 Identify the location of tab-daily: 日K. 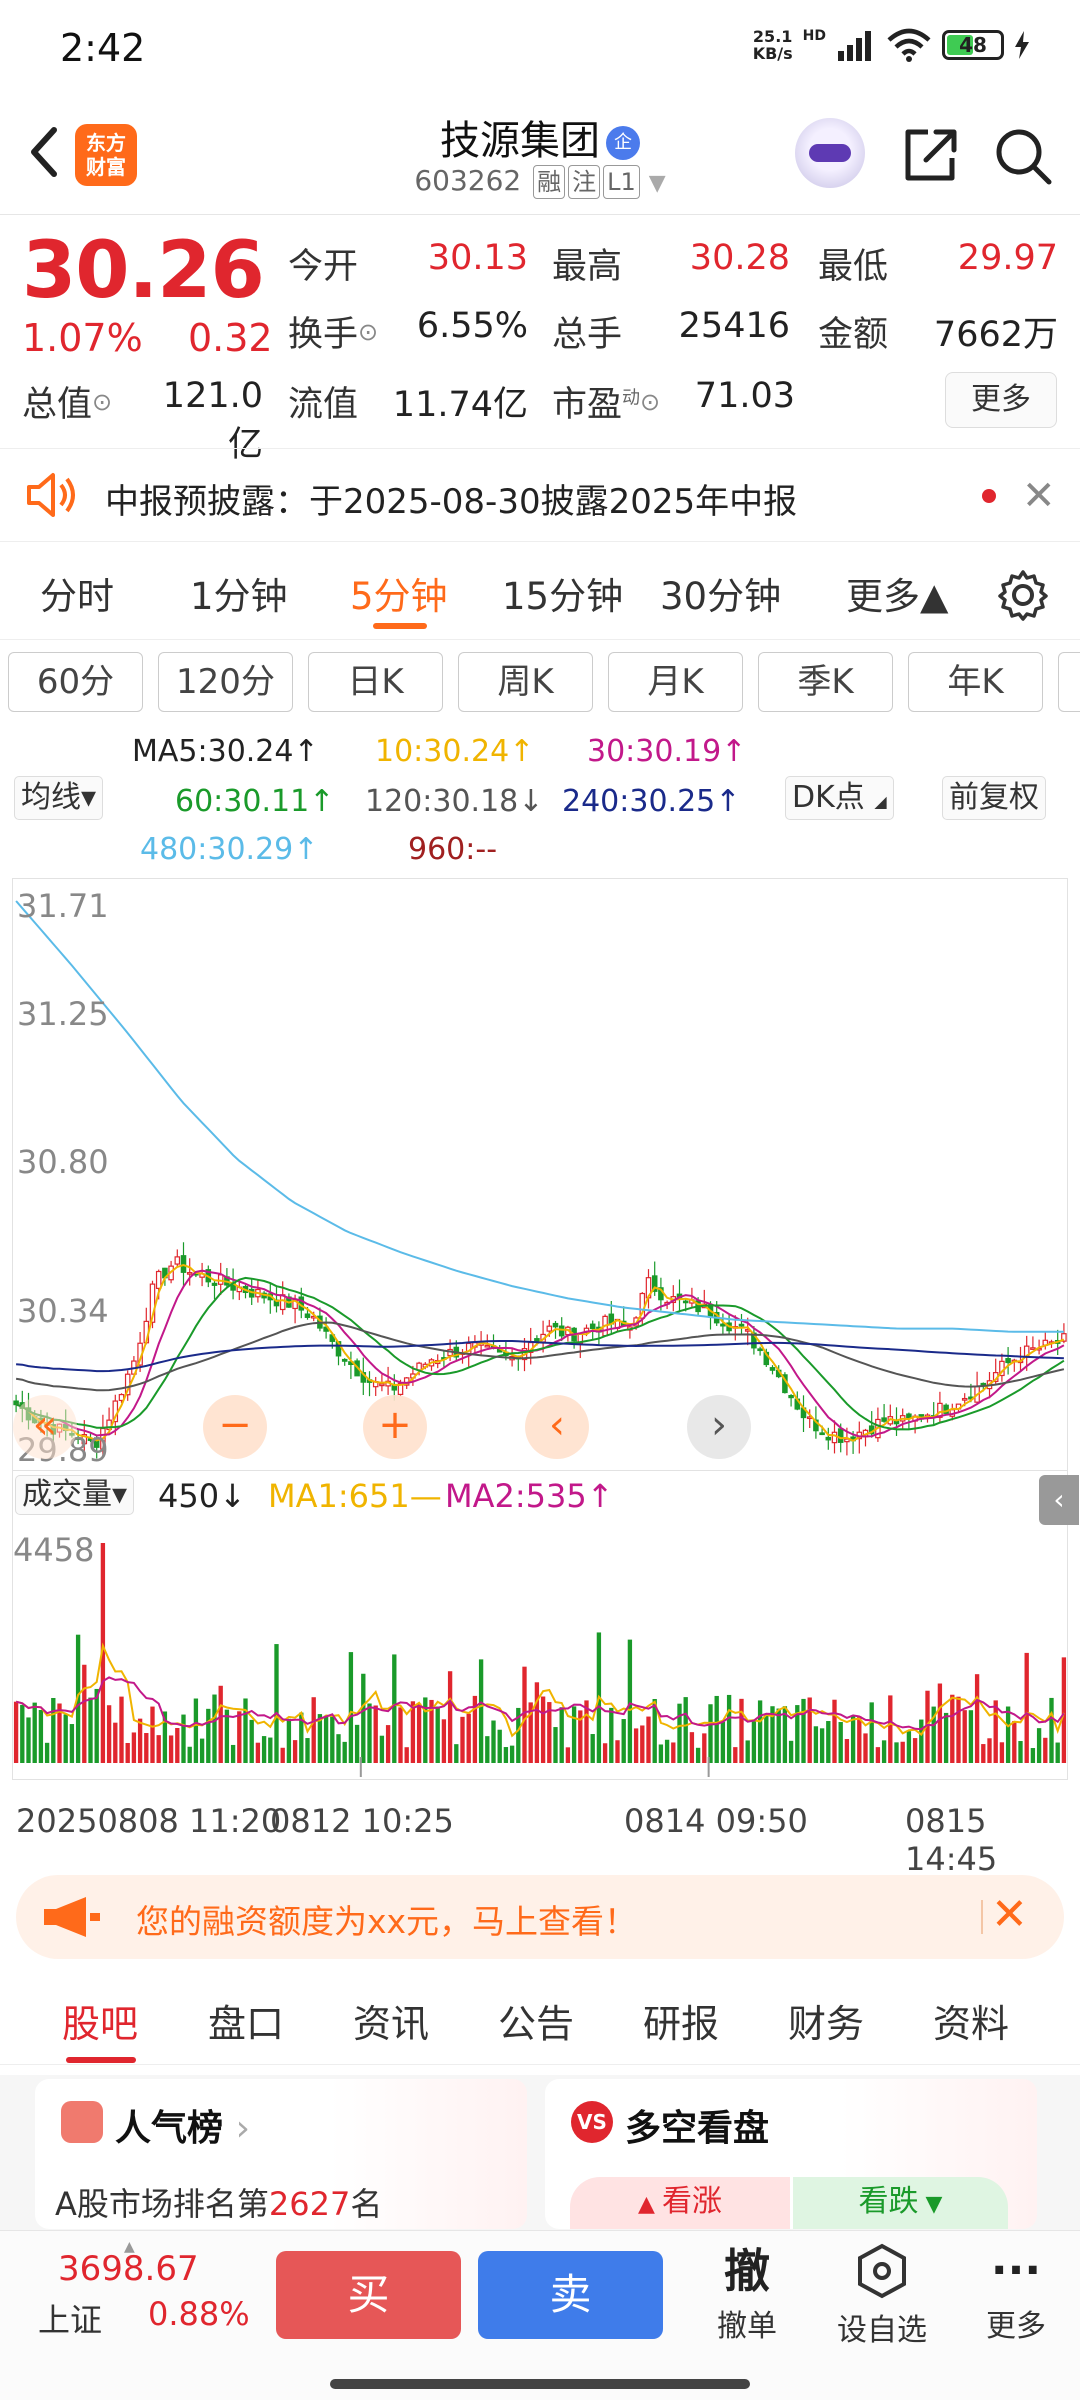
(375, 682).